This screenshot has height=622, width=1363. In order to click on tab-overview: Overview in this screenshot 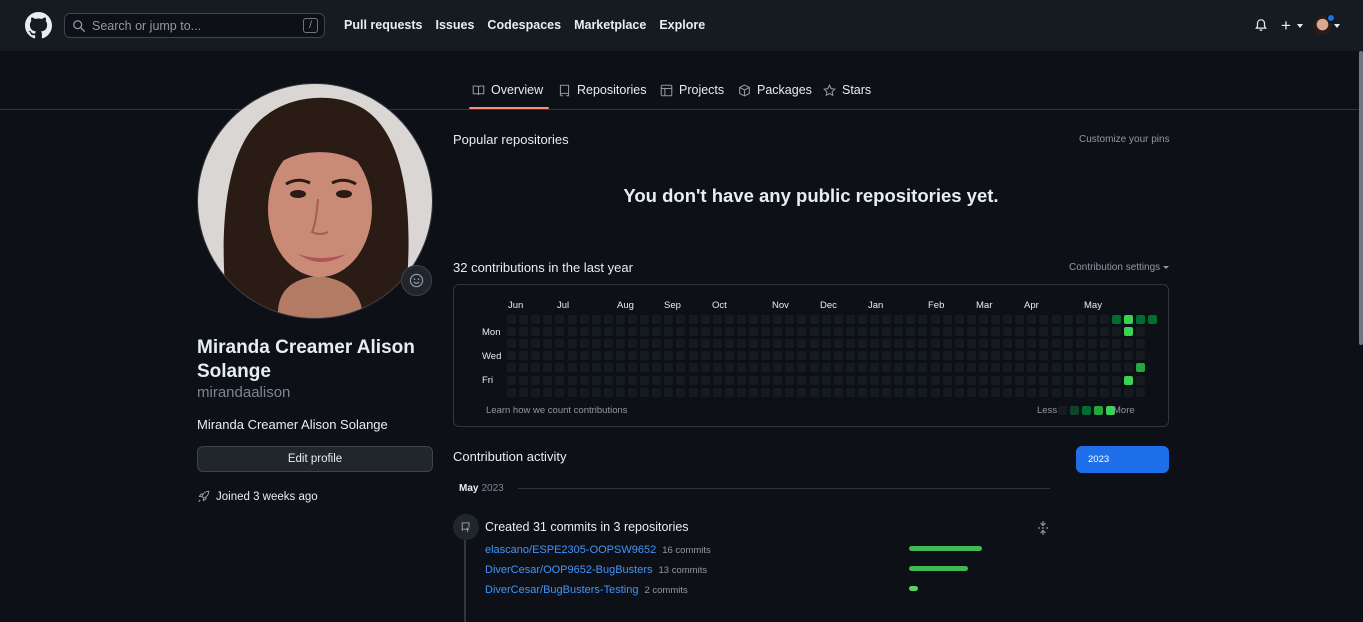, I will do `click(509, 96)`.